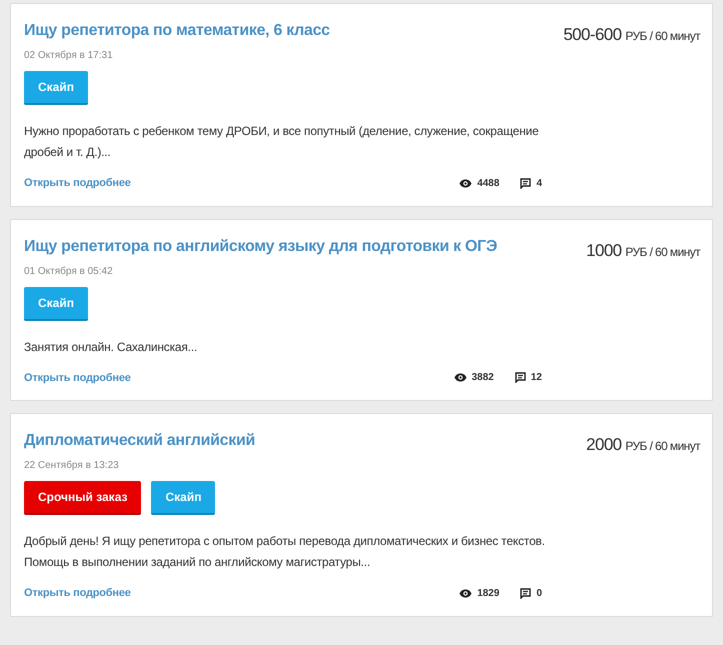  I want to click on order-title: Ищу репетитора по математике, 6 класс, so click(177, 31).